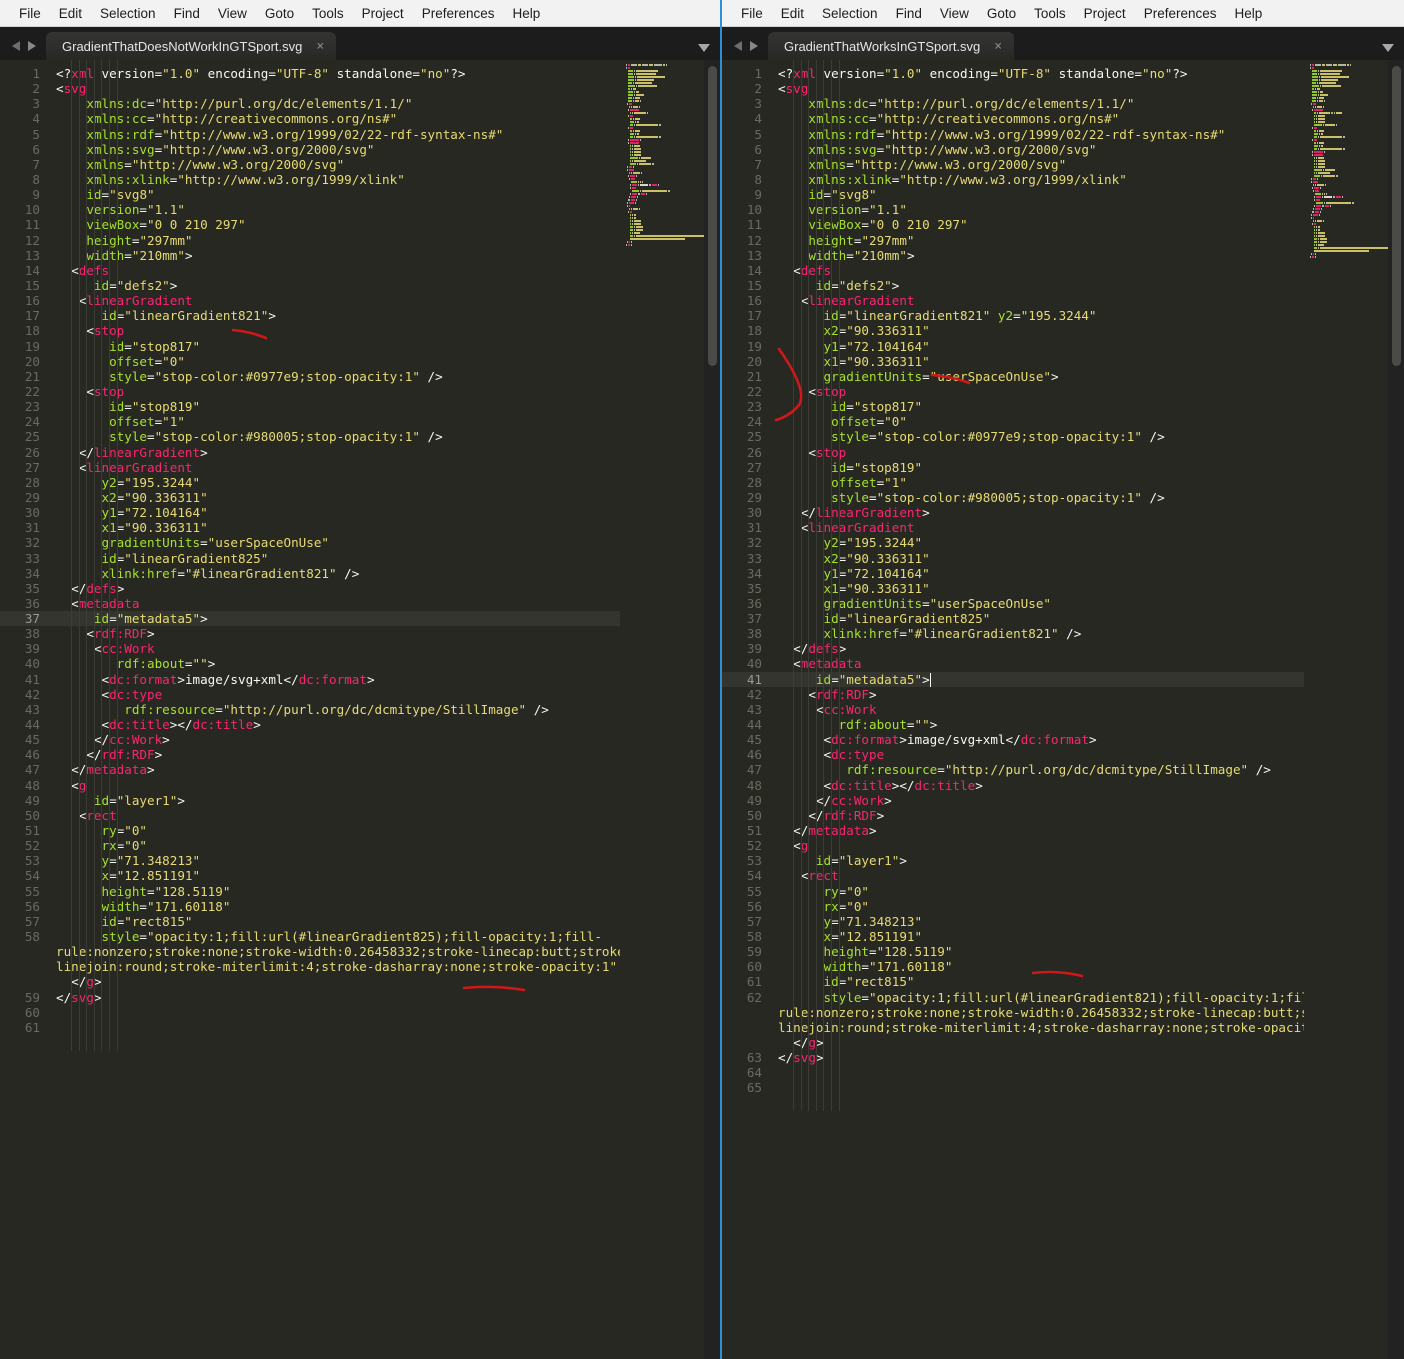 The height and width of the screenshot is (1359, 1404). I want to click on scrollbar-track-left, so click(712, 709).